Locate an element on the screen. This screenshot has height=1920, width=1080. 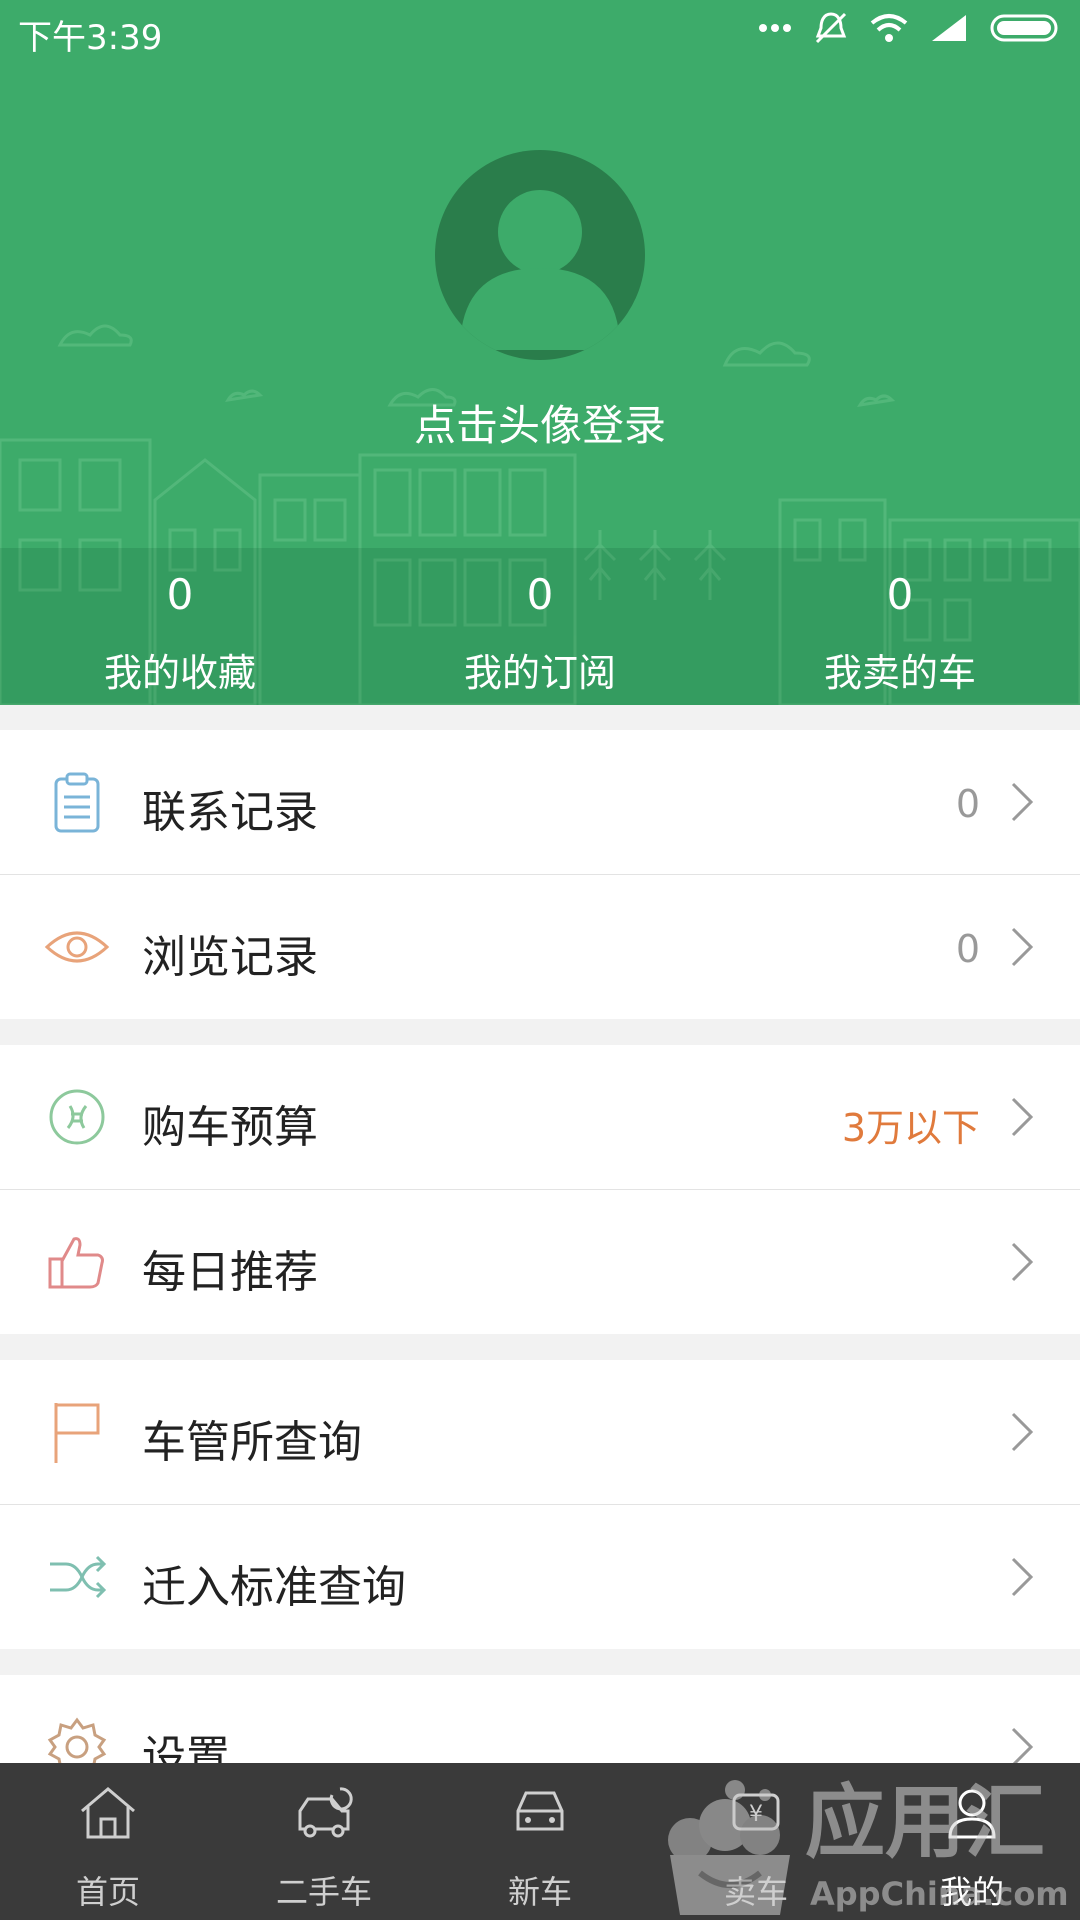
default-user-icon is located at coordinates (540, 270).